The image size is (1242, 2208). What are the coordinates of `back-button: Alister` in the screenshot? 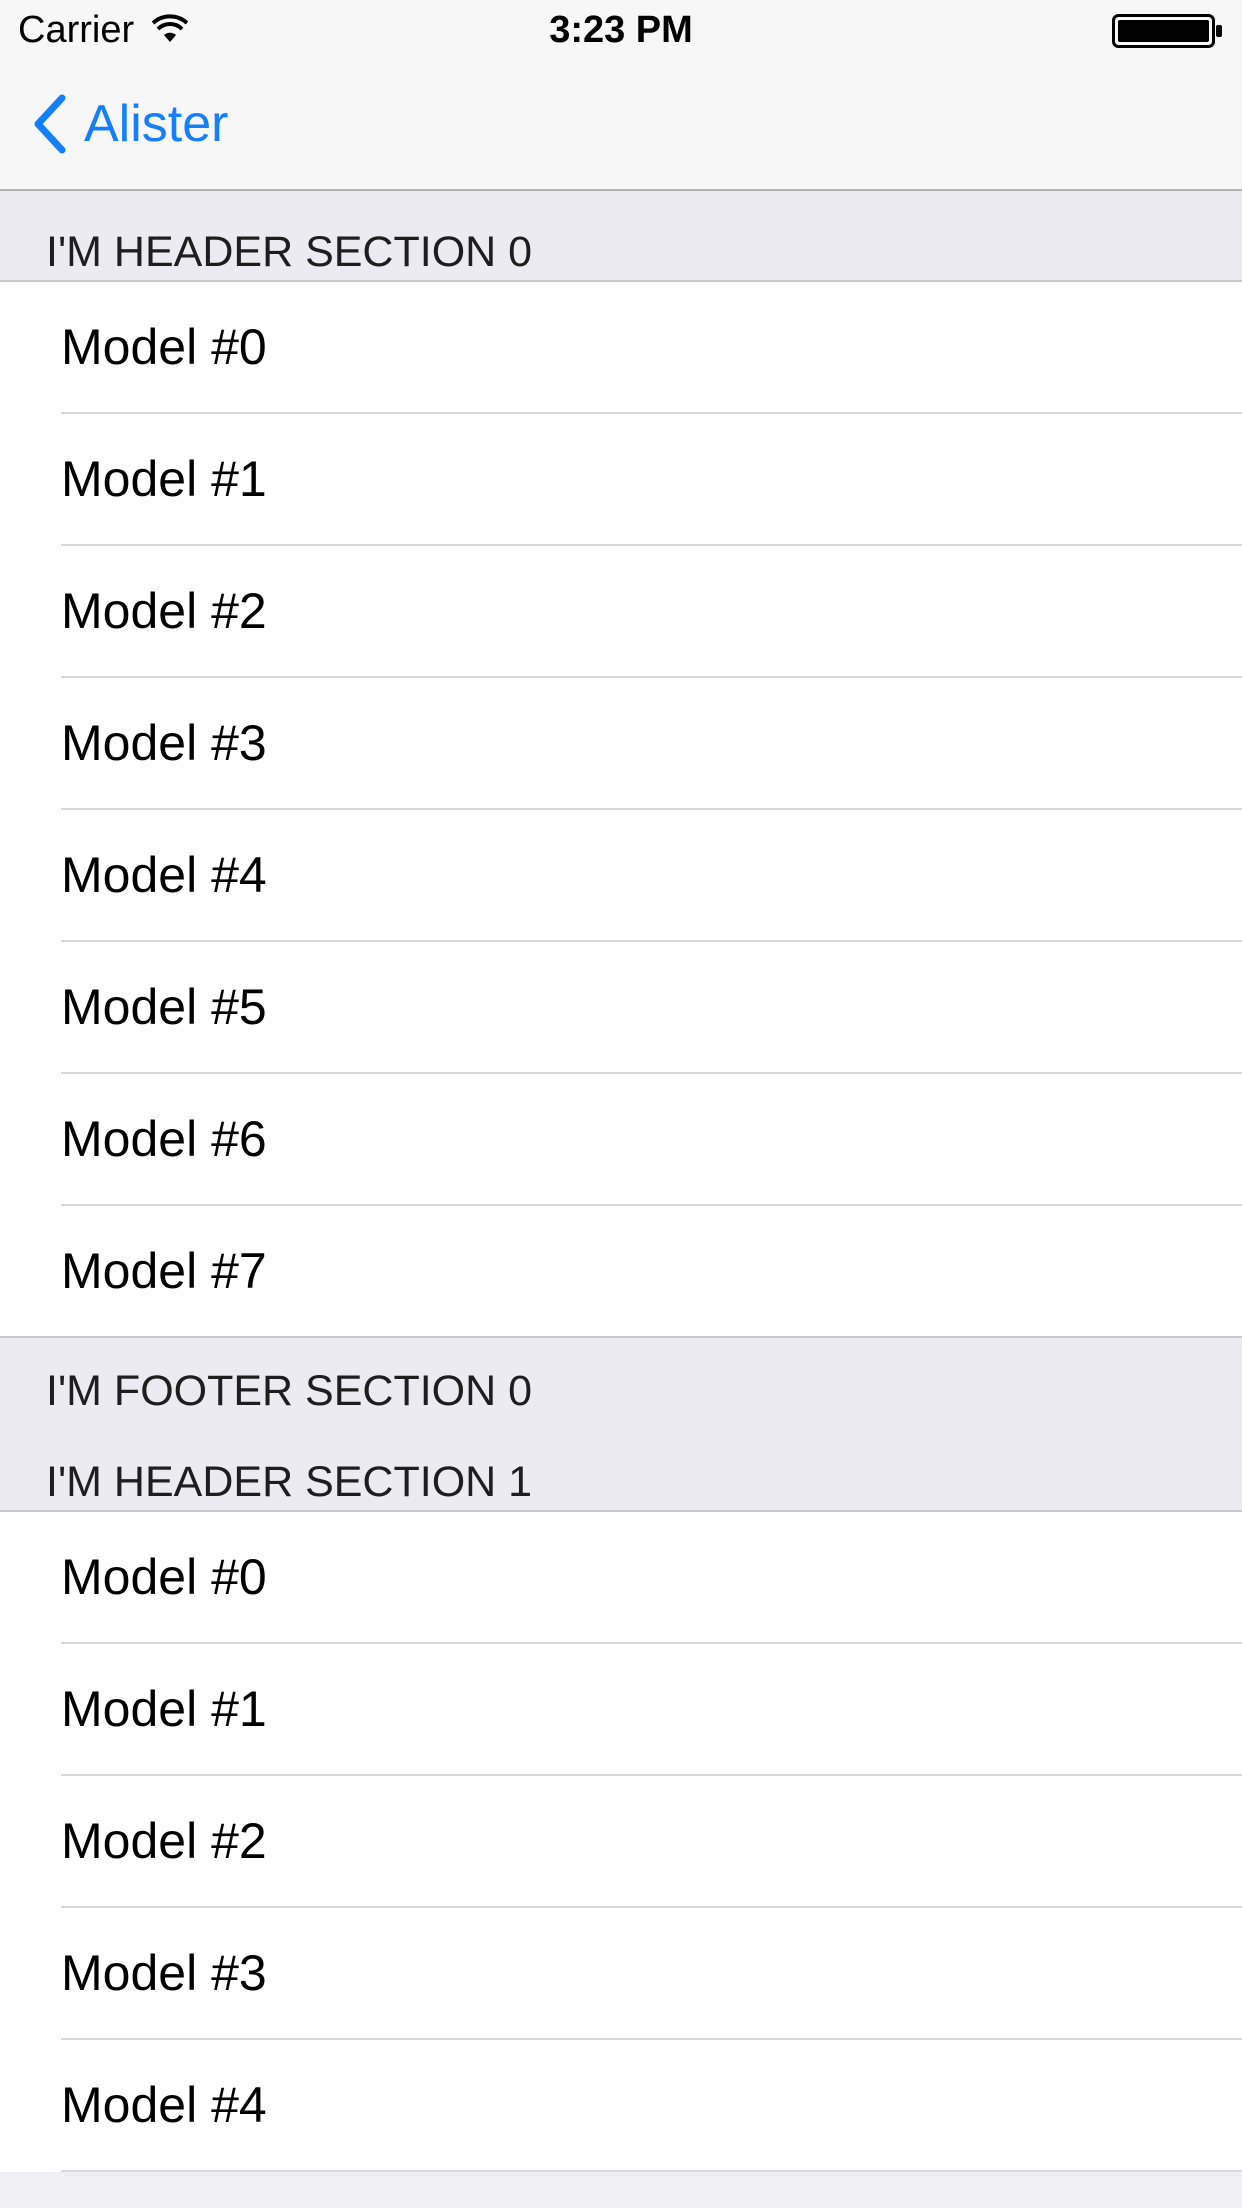 It's located at (129, 124).